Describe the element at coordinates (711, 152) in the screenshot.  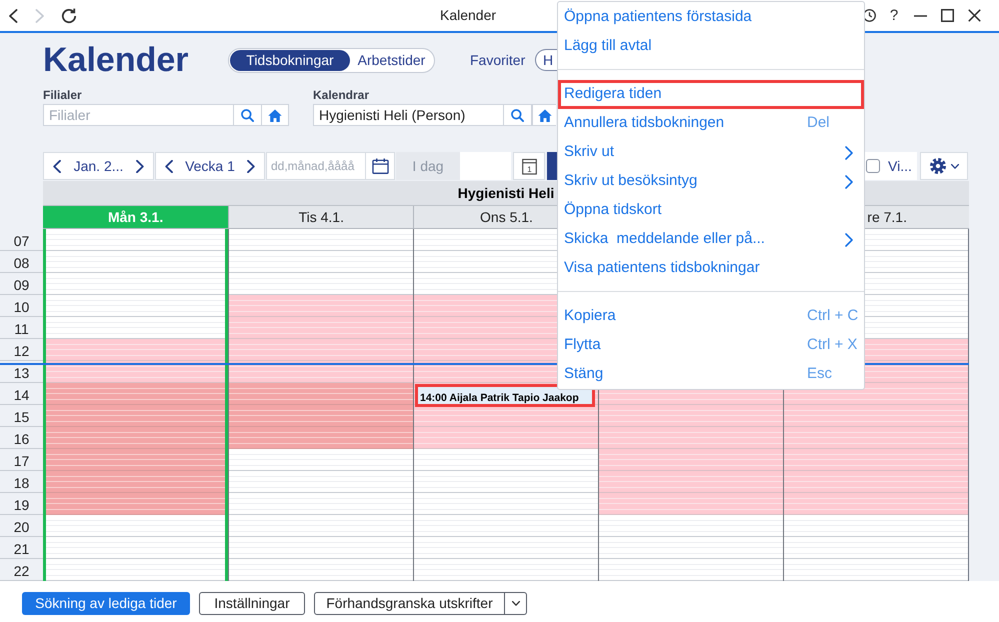
I see `menu-item: Skriv ut` at that location.